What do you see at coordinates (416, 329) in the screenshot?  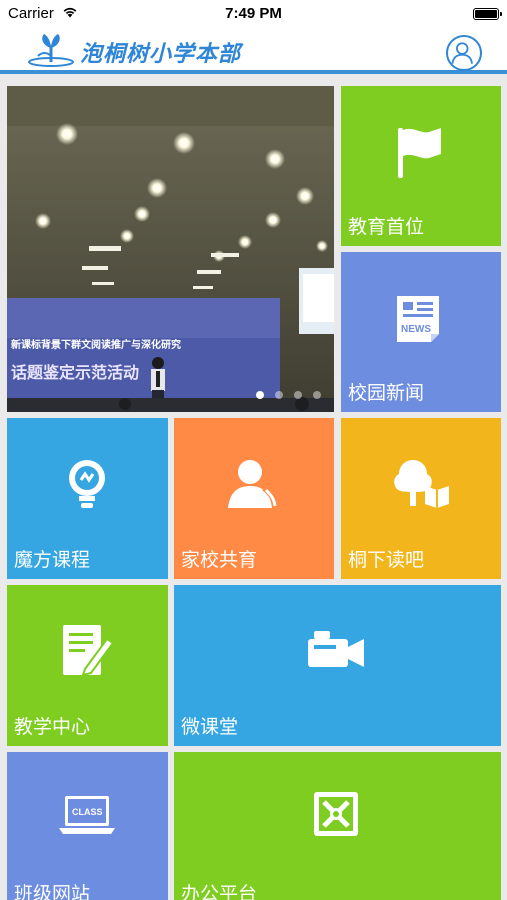 I see `news-icon-text: NEWS` at bounding box center [416, 329].